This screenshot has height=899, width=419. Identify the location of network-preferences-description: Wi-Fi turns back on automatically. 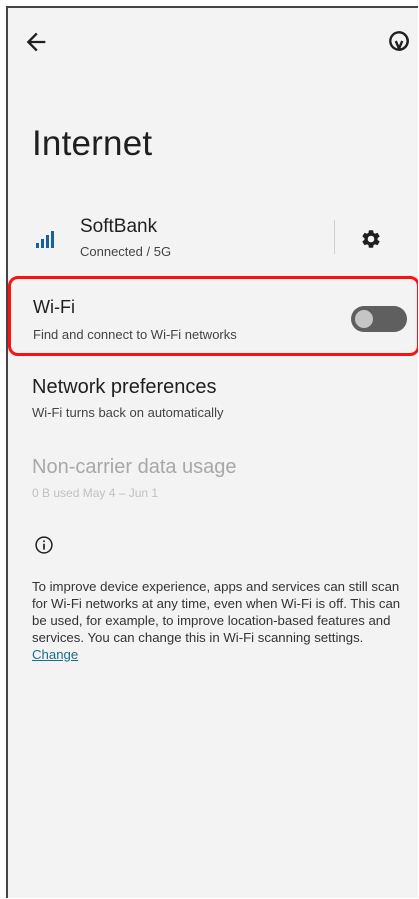
(128, 412).